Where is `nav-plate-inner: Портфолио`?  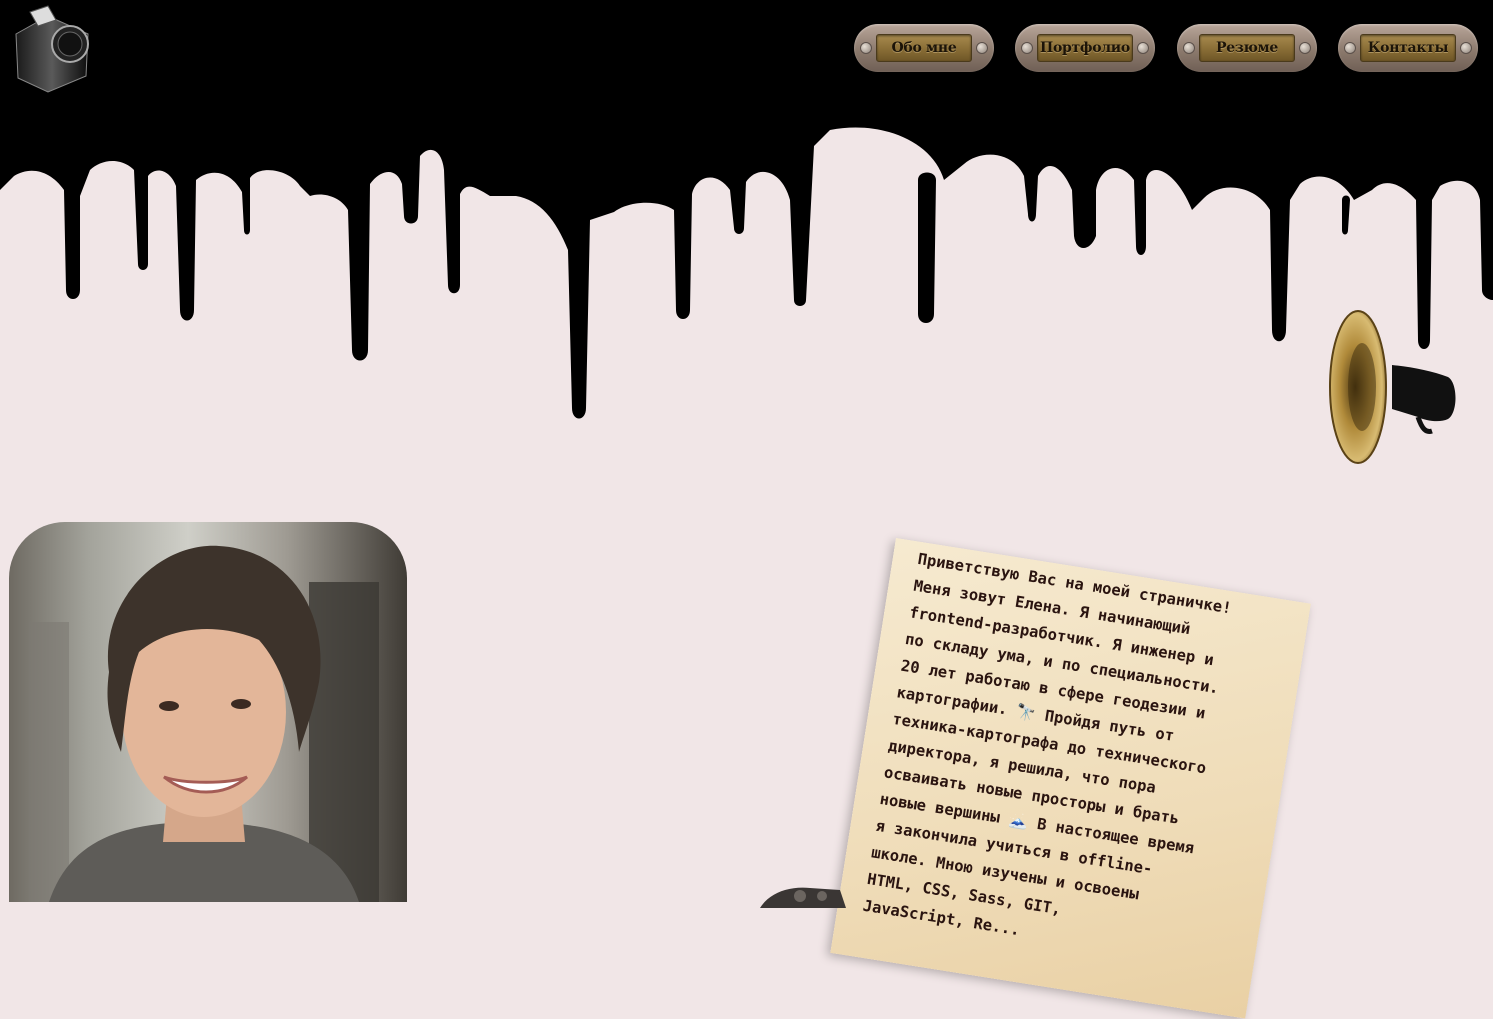
nav-plate-inner: Портфолио is located at coordinates (1085, 48).